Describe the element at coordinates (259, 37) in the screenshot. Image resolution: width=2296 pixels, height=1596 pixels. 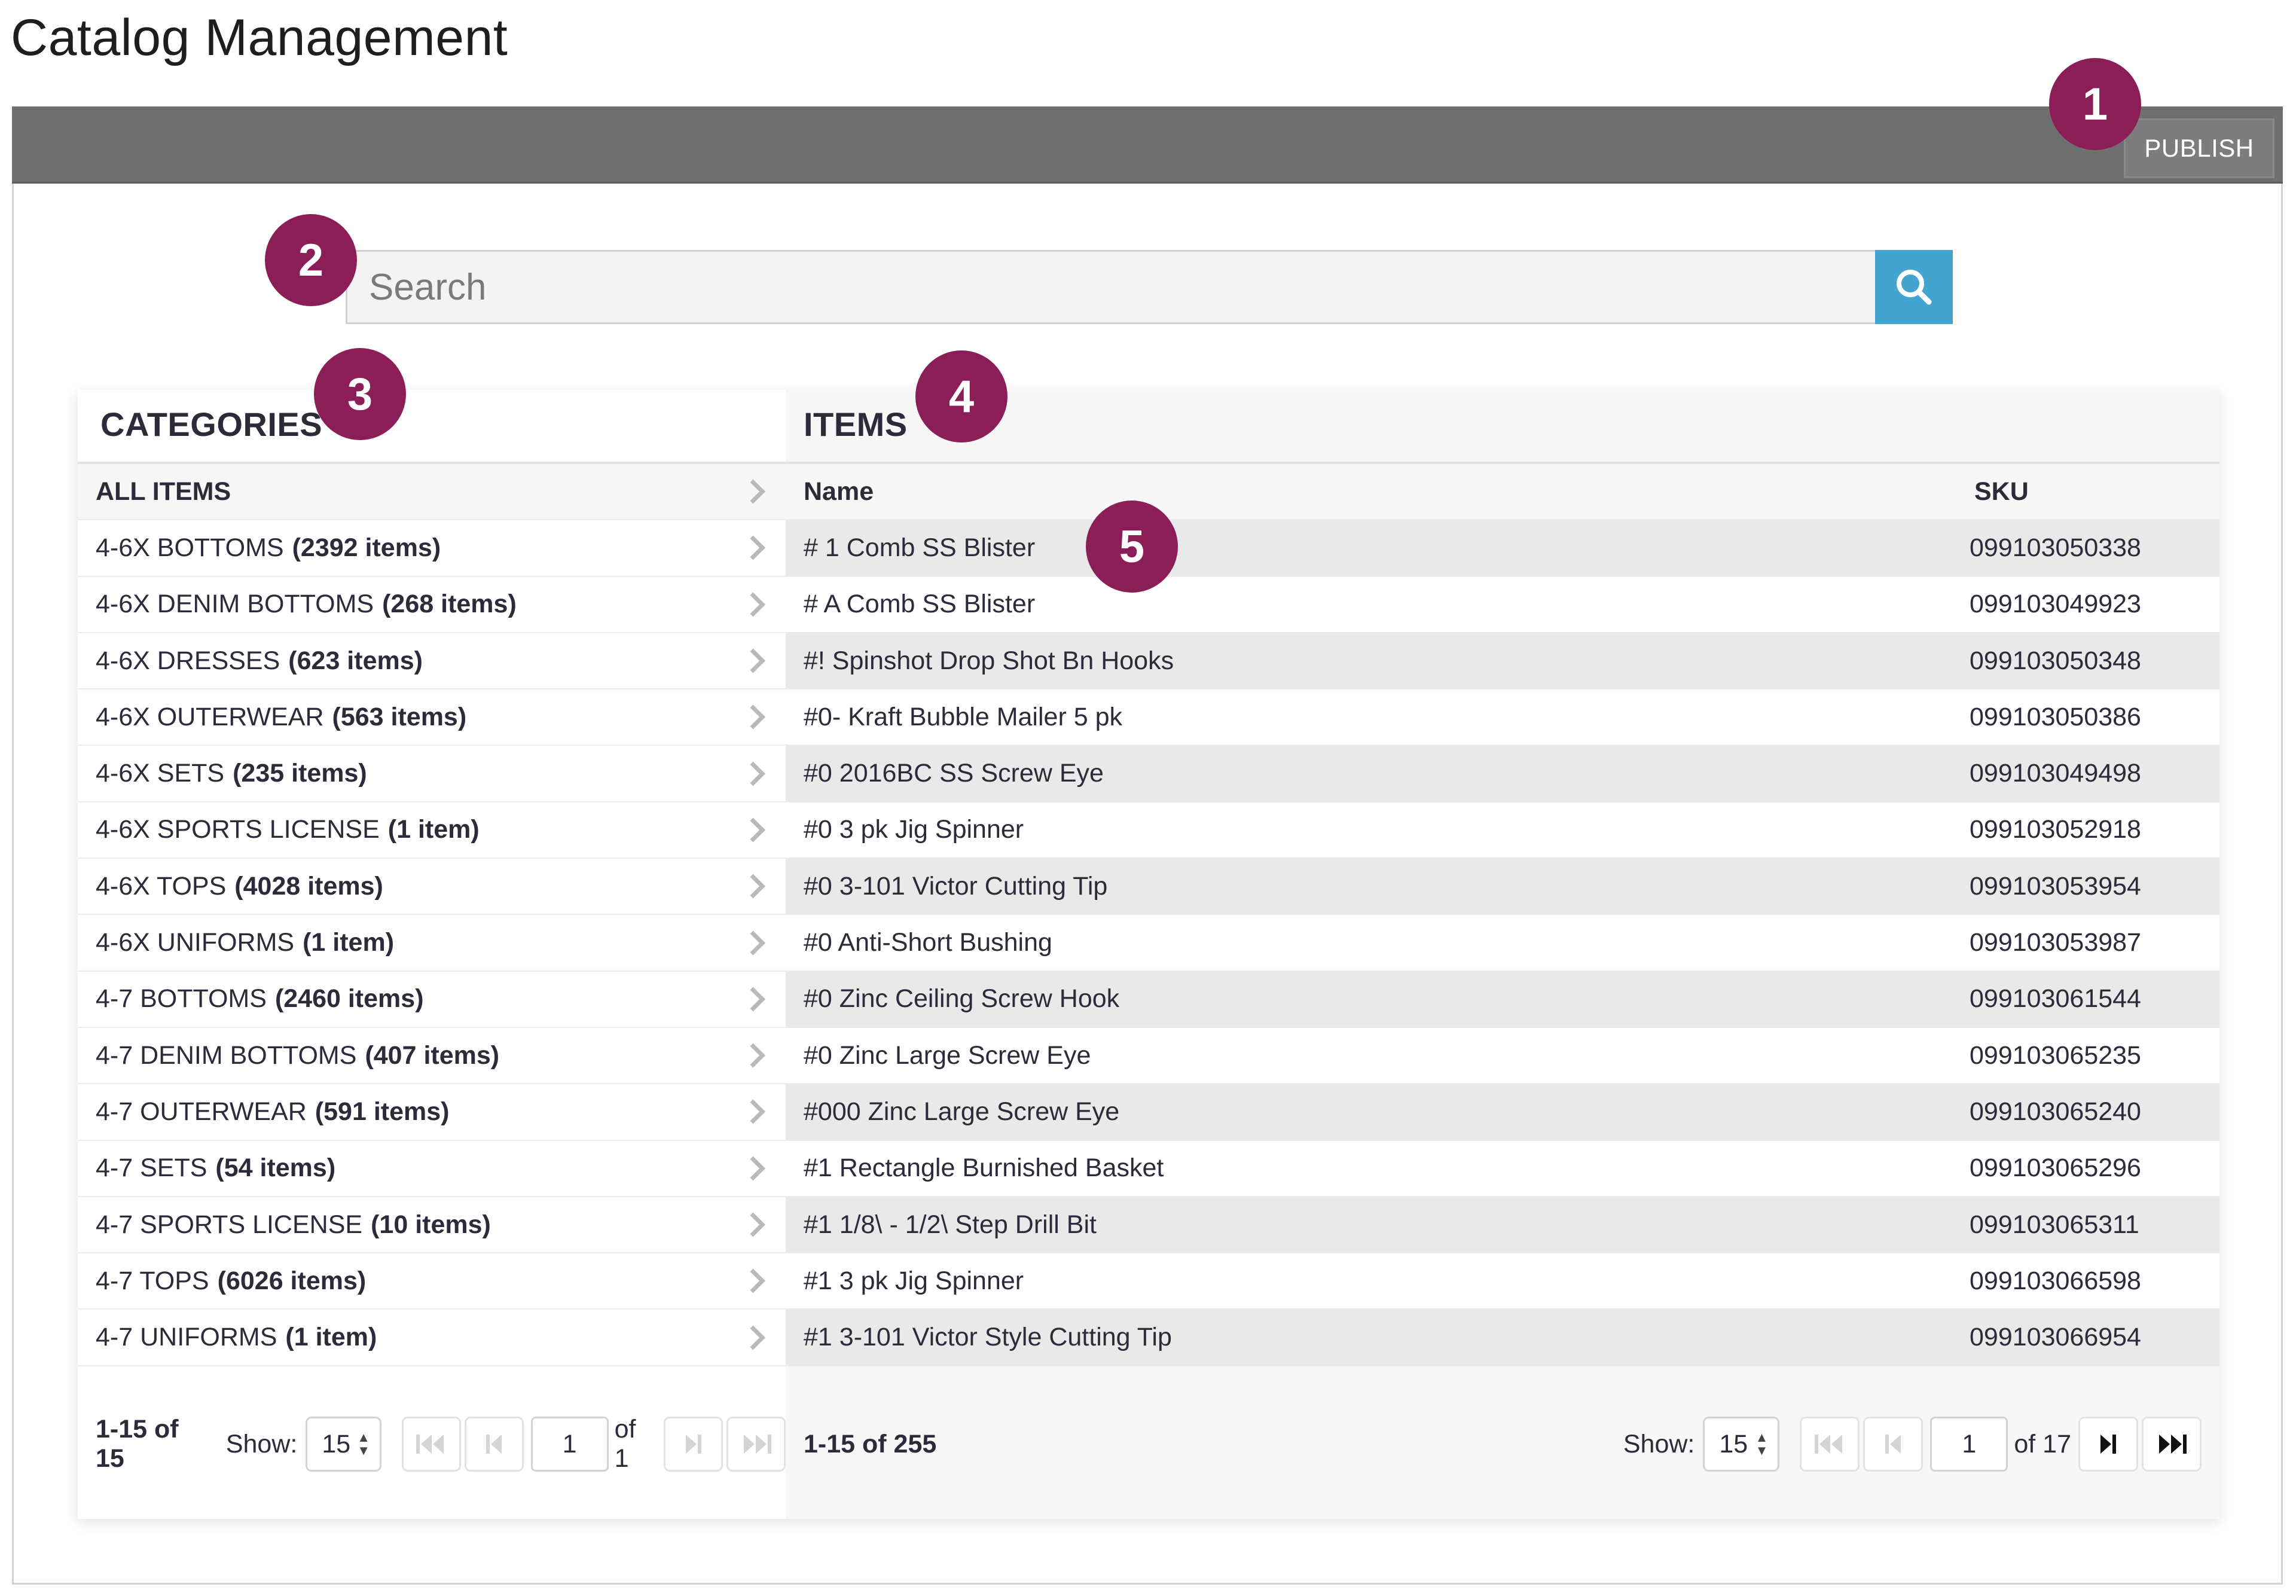
I see `page-title: Catalog Management` at that location.